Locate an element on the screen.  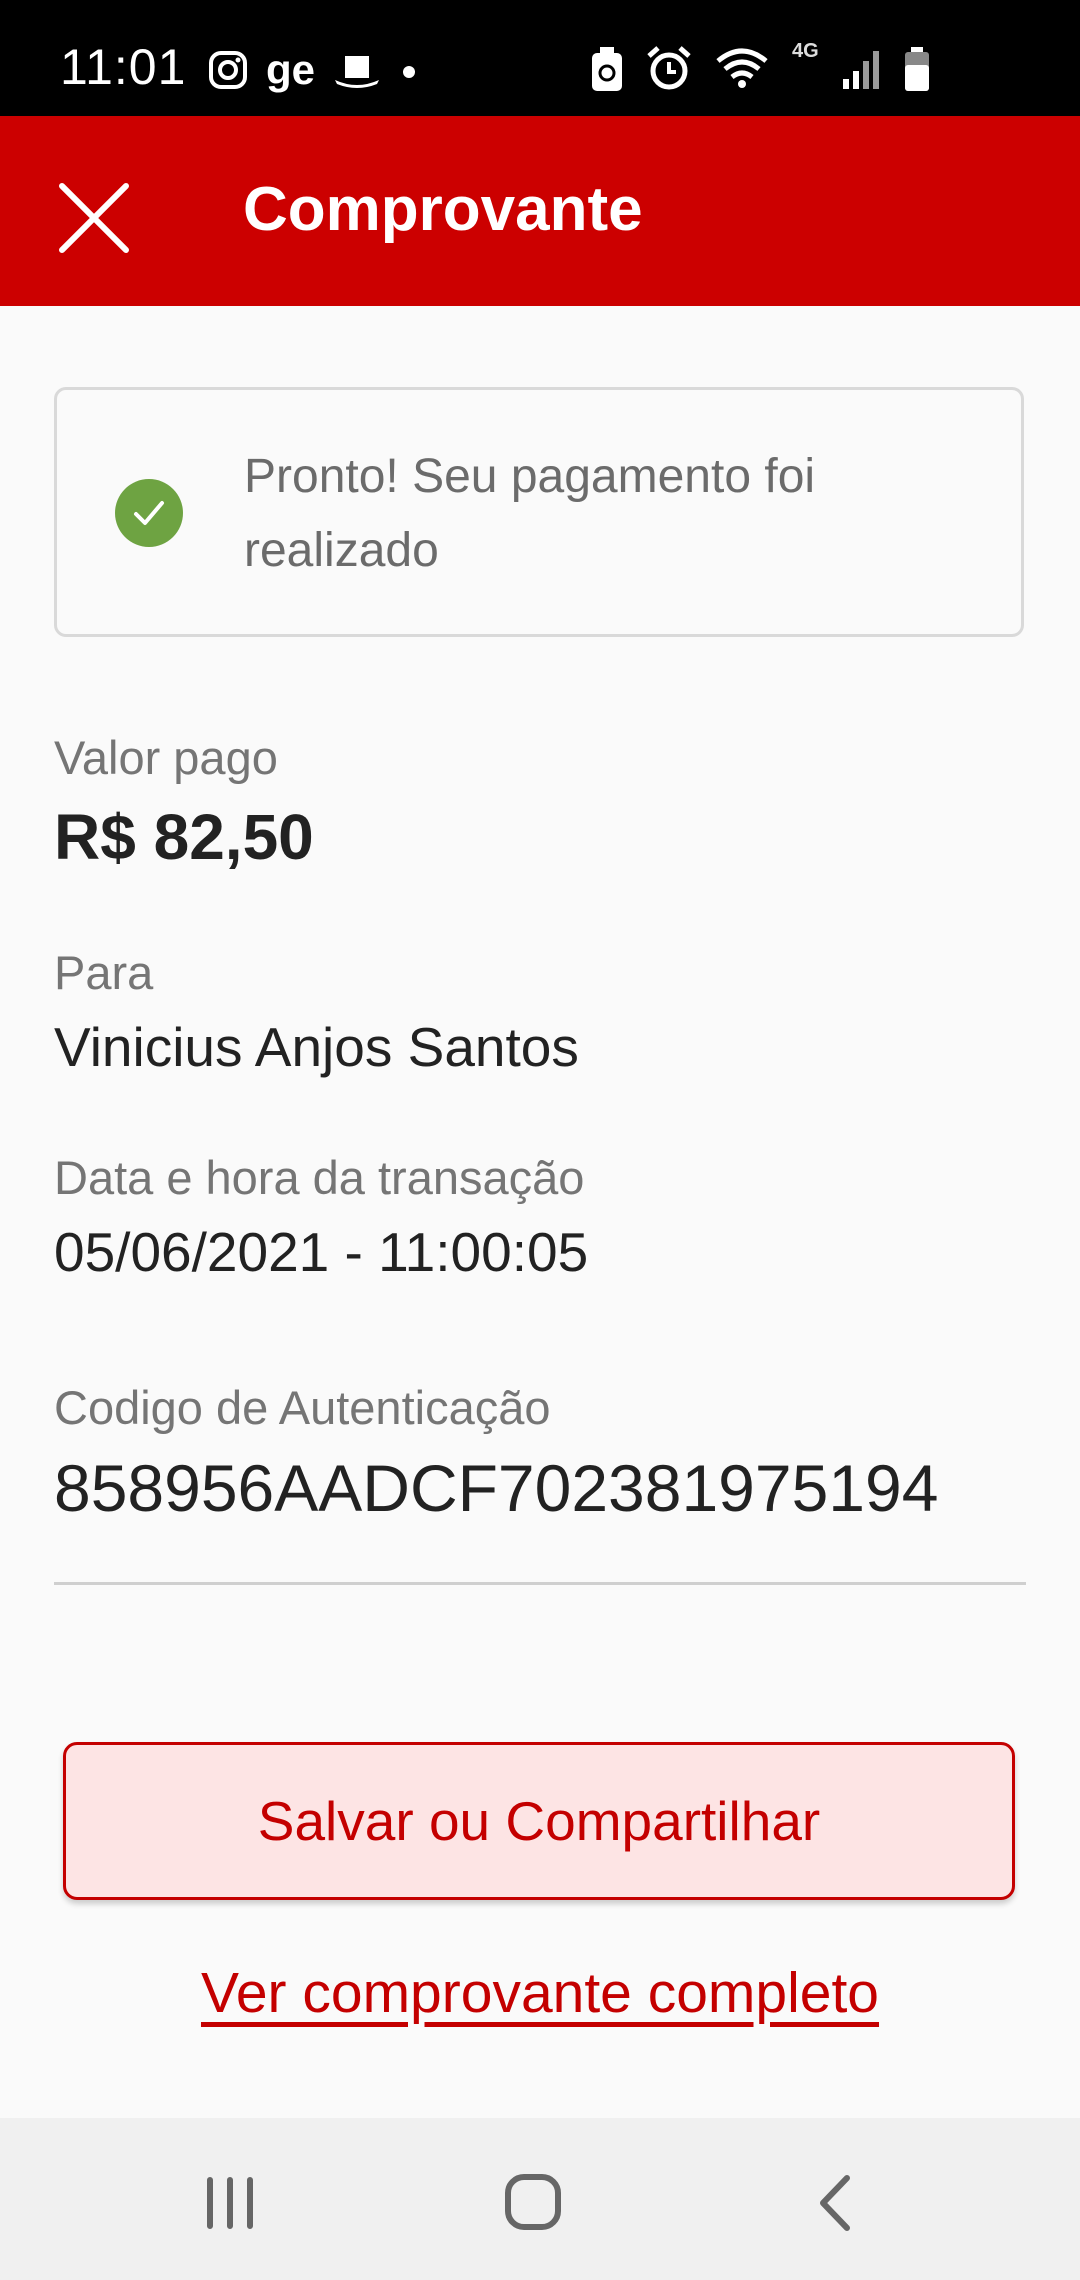
signal-icon is located at coordinates (860, 70).